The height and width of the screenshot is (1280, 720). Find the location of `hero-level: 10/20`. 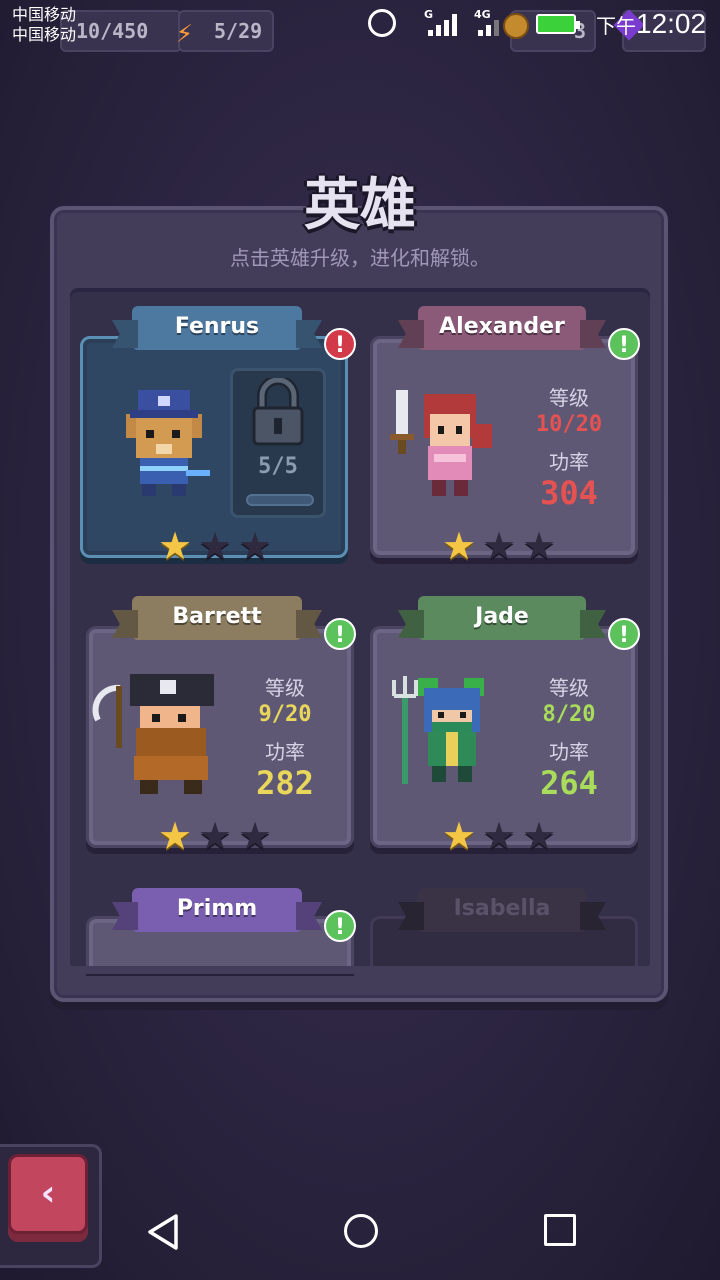

hero-level: 10/20 is located at coordinates (569, 424).